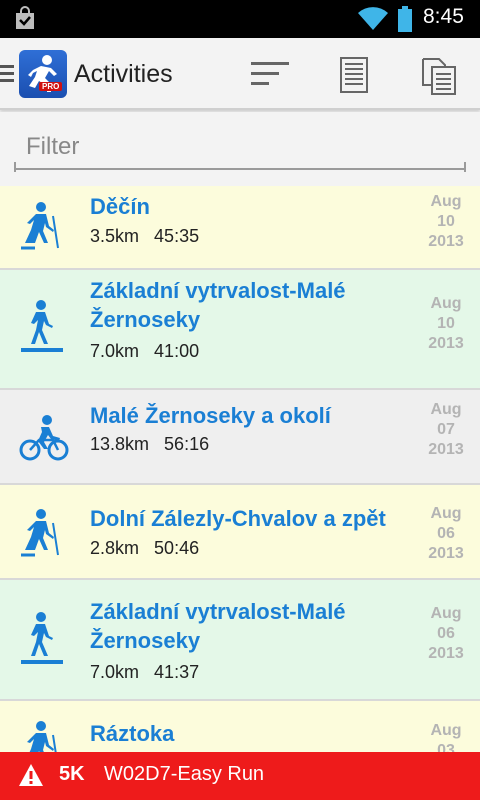  I want to click on app-logo: PRO, so click(43, 74).